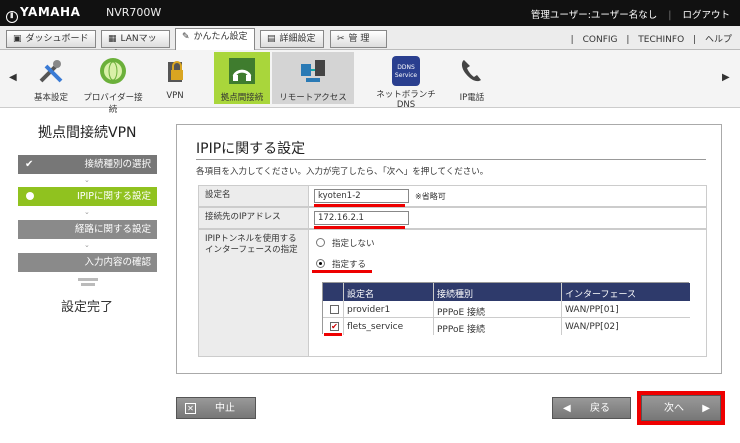  I want to click on step-label: 経路に関する設定, so click(112, 229).